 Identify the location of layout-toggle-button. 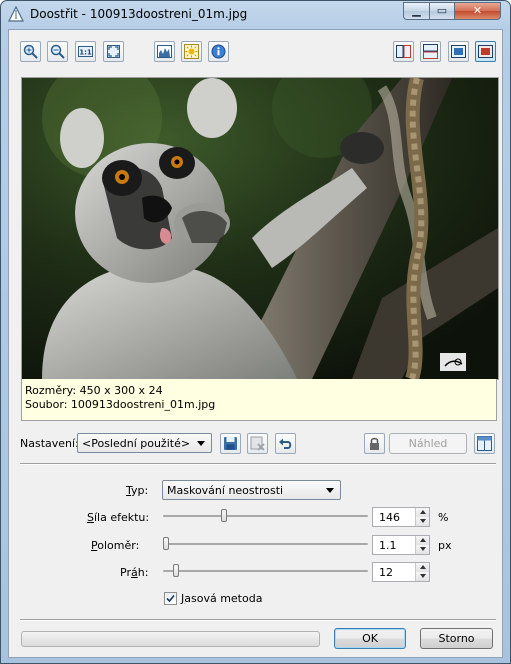
(484, 443).